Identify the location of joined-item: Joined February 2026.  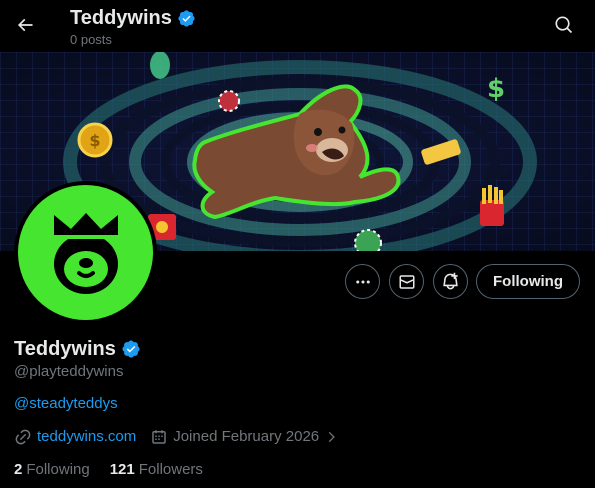
(244, 437).